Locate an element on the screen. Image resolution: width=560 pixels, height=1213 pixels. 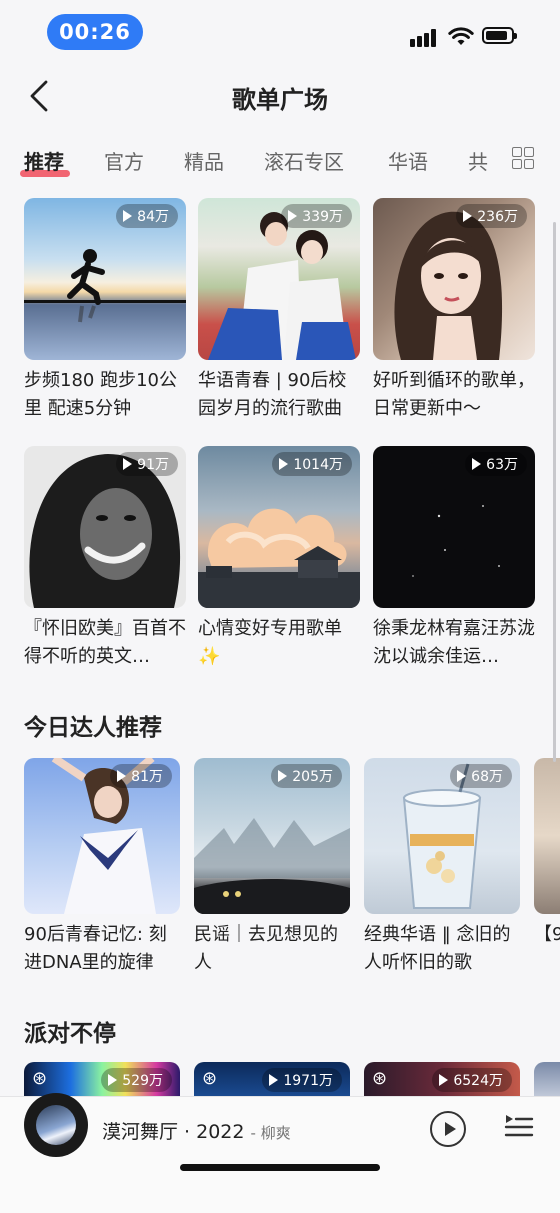
playlist-cover: 1014万 is located at coordinates (279, 527).